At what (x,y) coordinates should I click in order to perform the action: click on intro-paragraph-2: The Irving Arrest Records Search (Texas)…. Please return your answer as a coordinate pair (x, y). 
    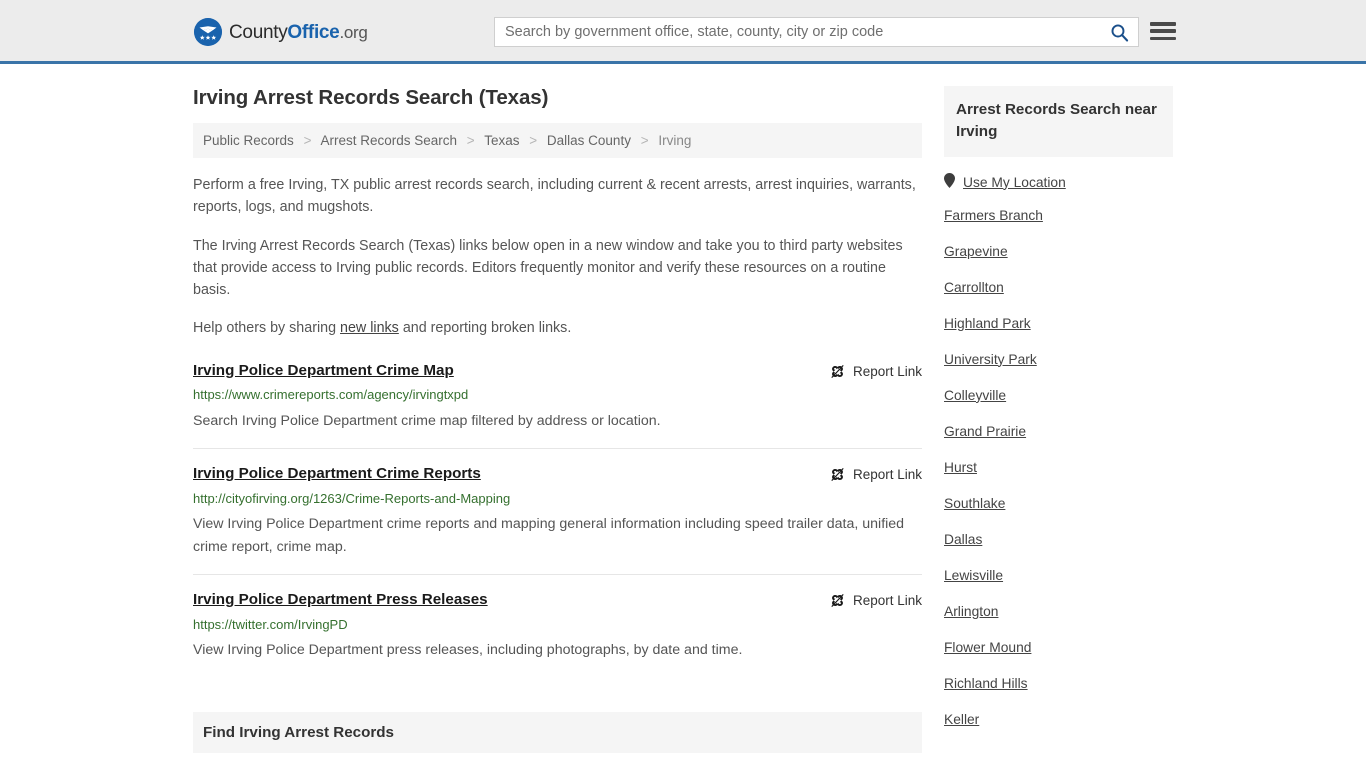
    Looking at the image, I should click on (548, 268).